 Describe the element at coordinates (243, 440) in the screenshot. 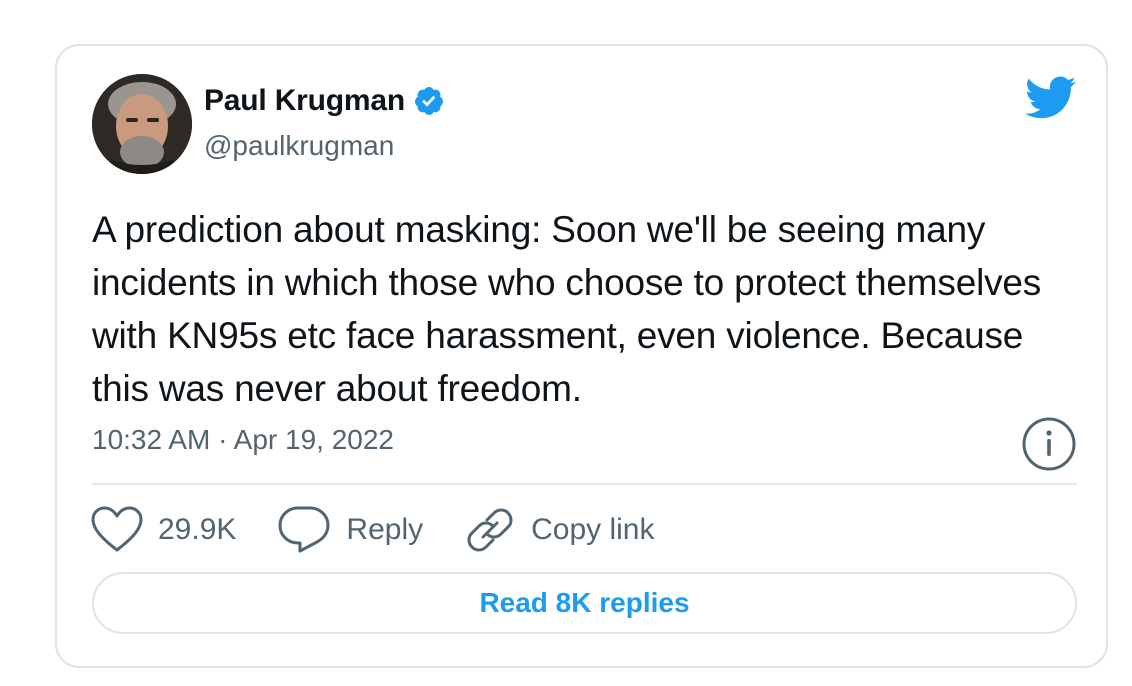

I see `tweet-timestamp: 10:32 AM · Apr 19, 2022` at that location.